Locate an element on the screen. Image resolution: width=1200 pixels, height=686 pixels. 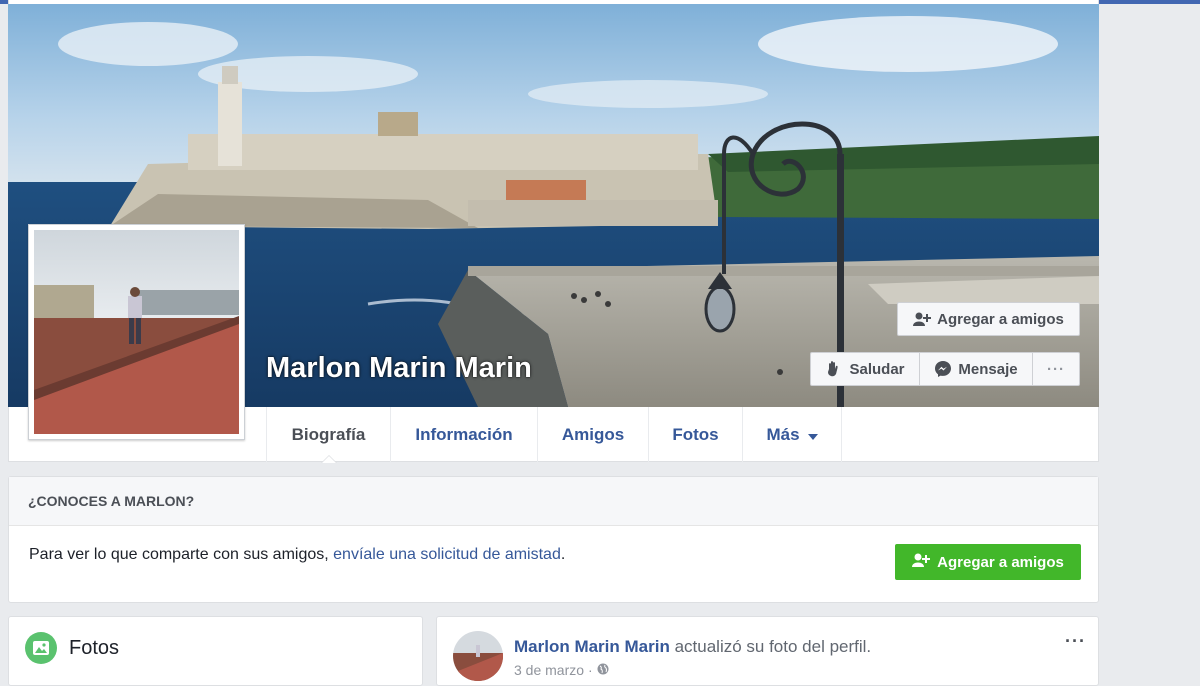
right-gutter is located at coordinates (1150, 339).